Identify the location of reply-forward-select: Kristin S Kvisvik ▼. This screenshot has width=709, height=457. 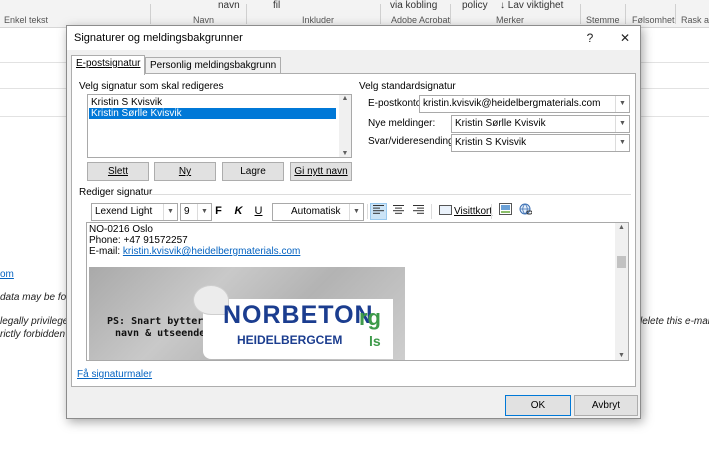
(540, 143).